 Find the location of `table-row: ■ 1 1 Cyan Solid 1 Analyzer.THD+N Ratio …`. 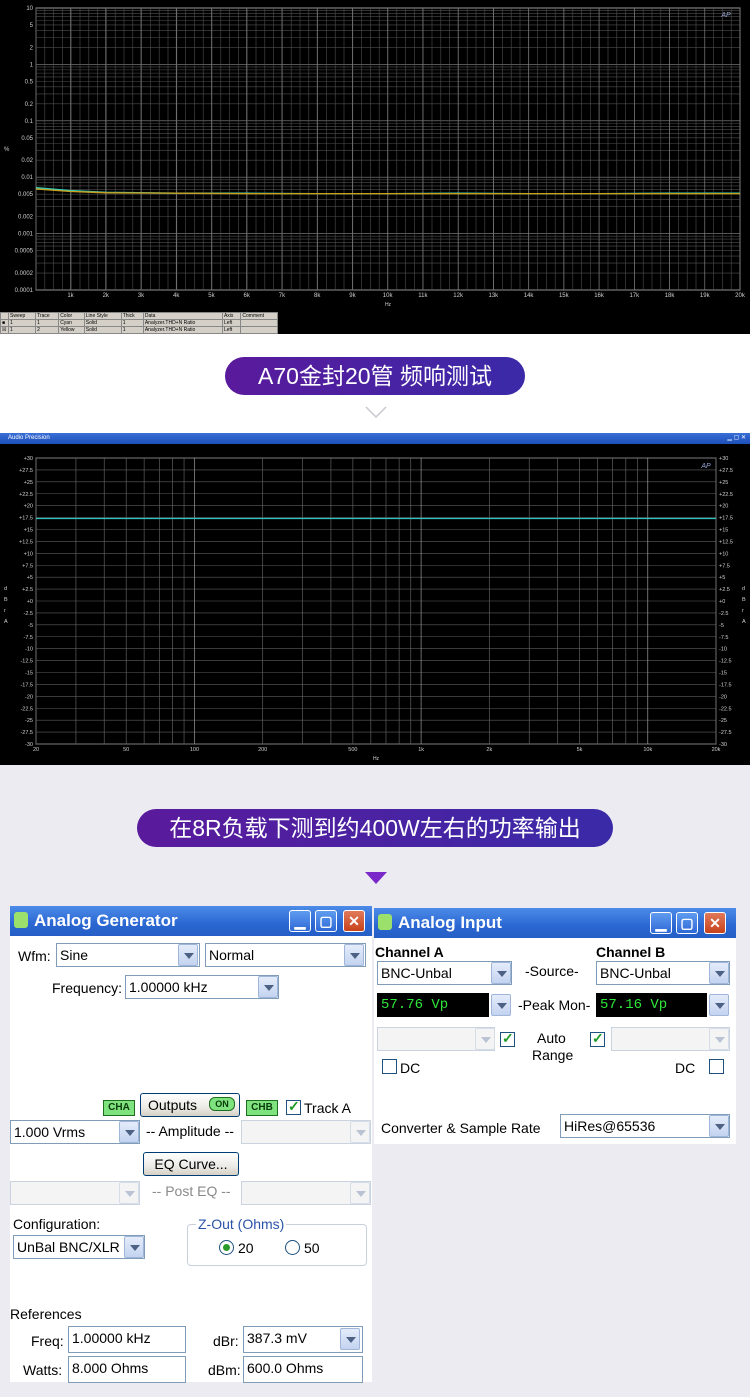

table-row: ■ 1 1 Cyan Solid 1 Analyzer.THD+N Ratio … is located at coordinates (139, 323).